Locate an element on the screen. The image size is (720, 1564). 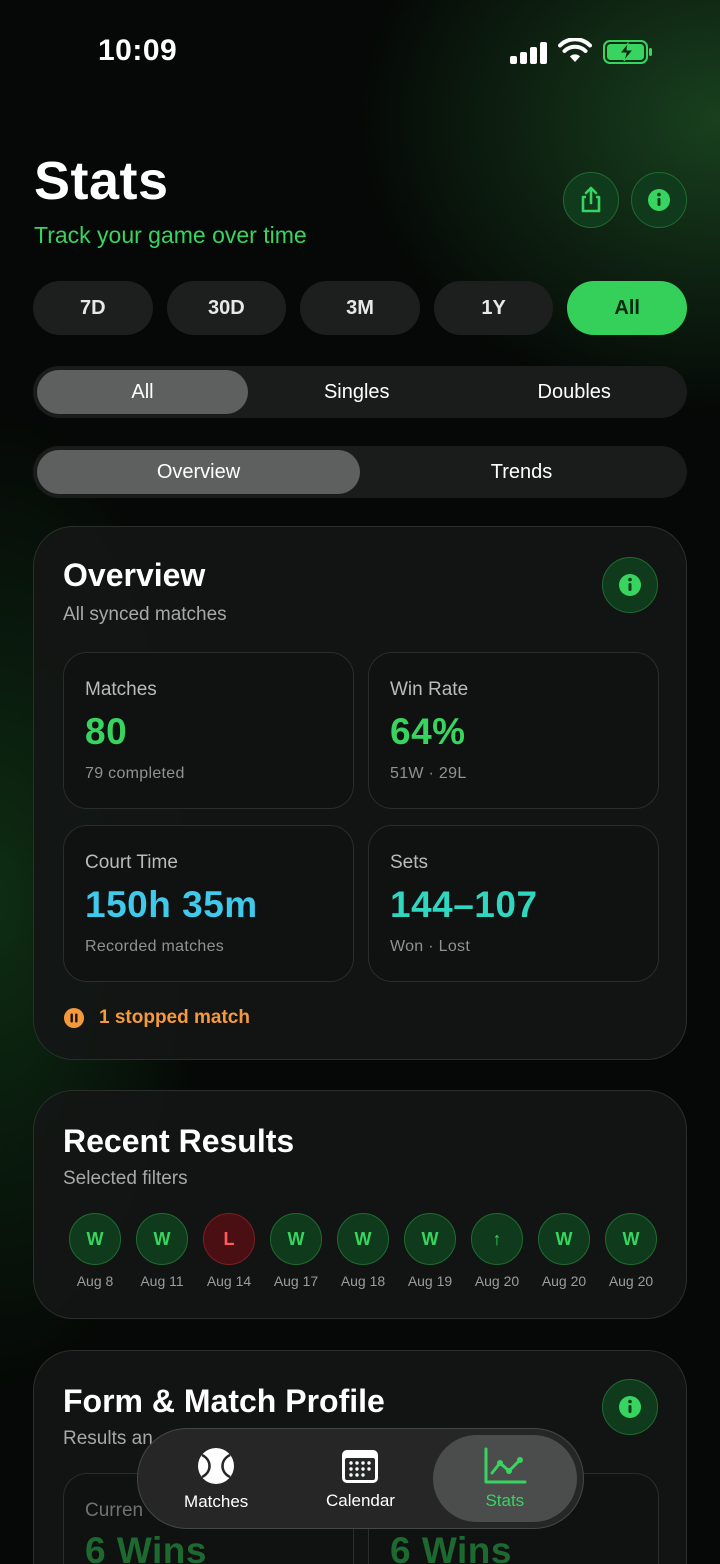
segment-all: All is located at coordinates (142, 392).